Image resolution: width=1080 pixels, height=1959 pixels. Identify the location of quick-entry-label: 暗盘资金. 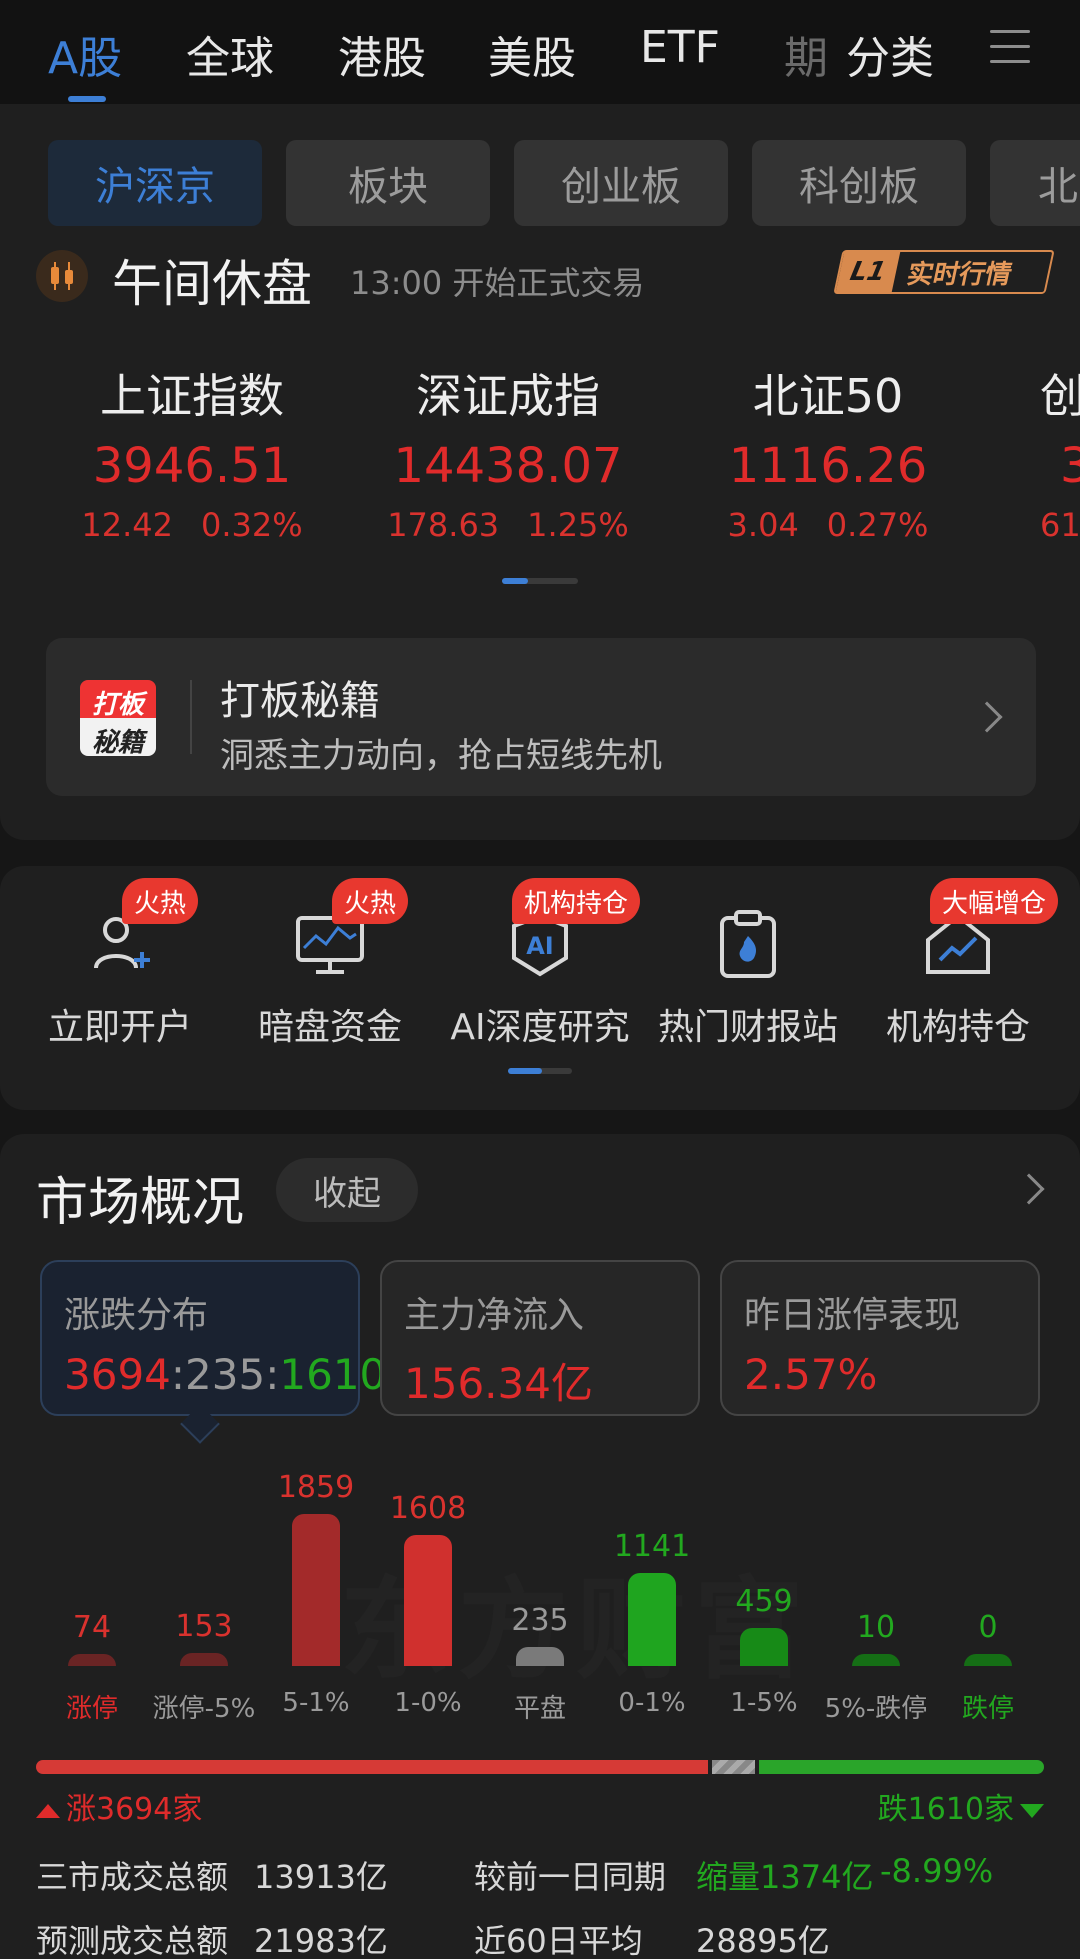
(329, 1027).